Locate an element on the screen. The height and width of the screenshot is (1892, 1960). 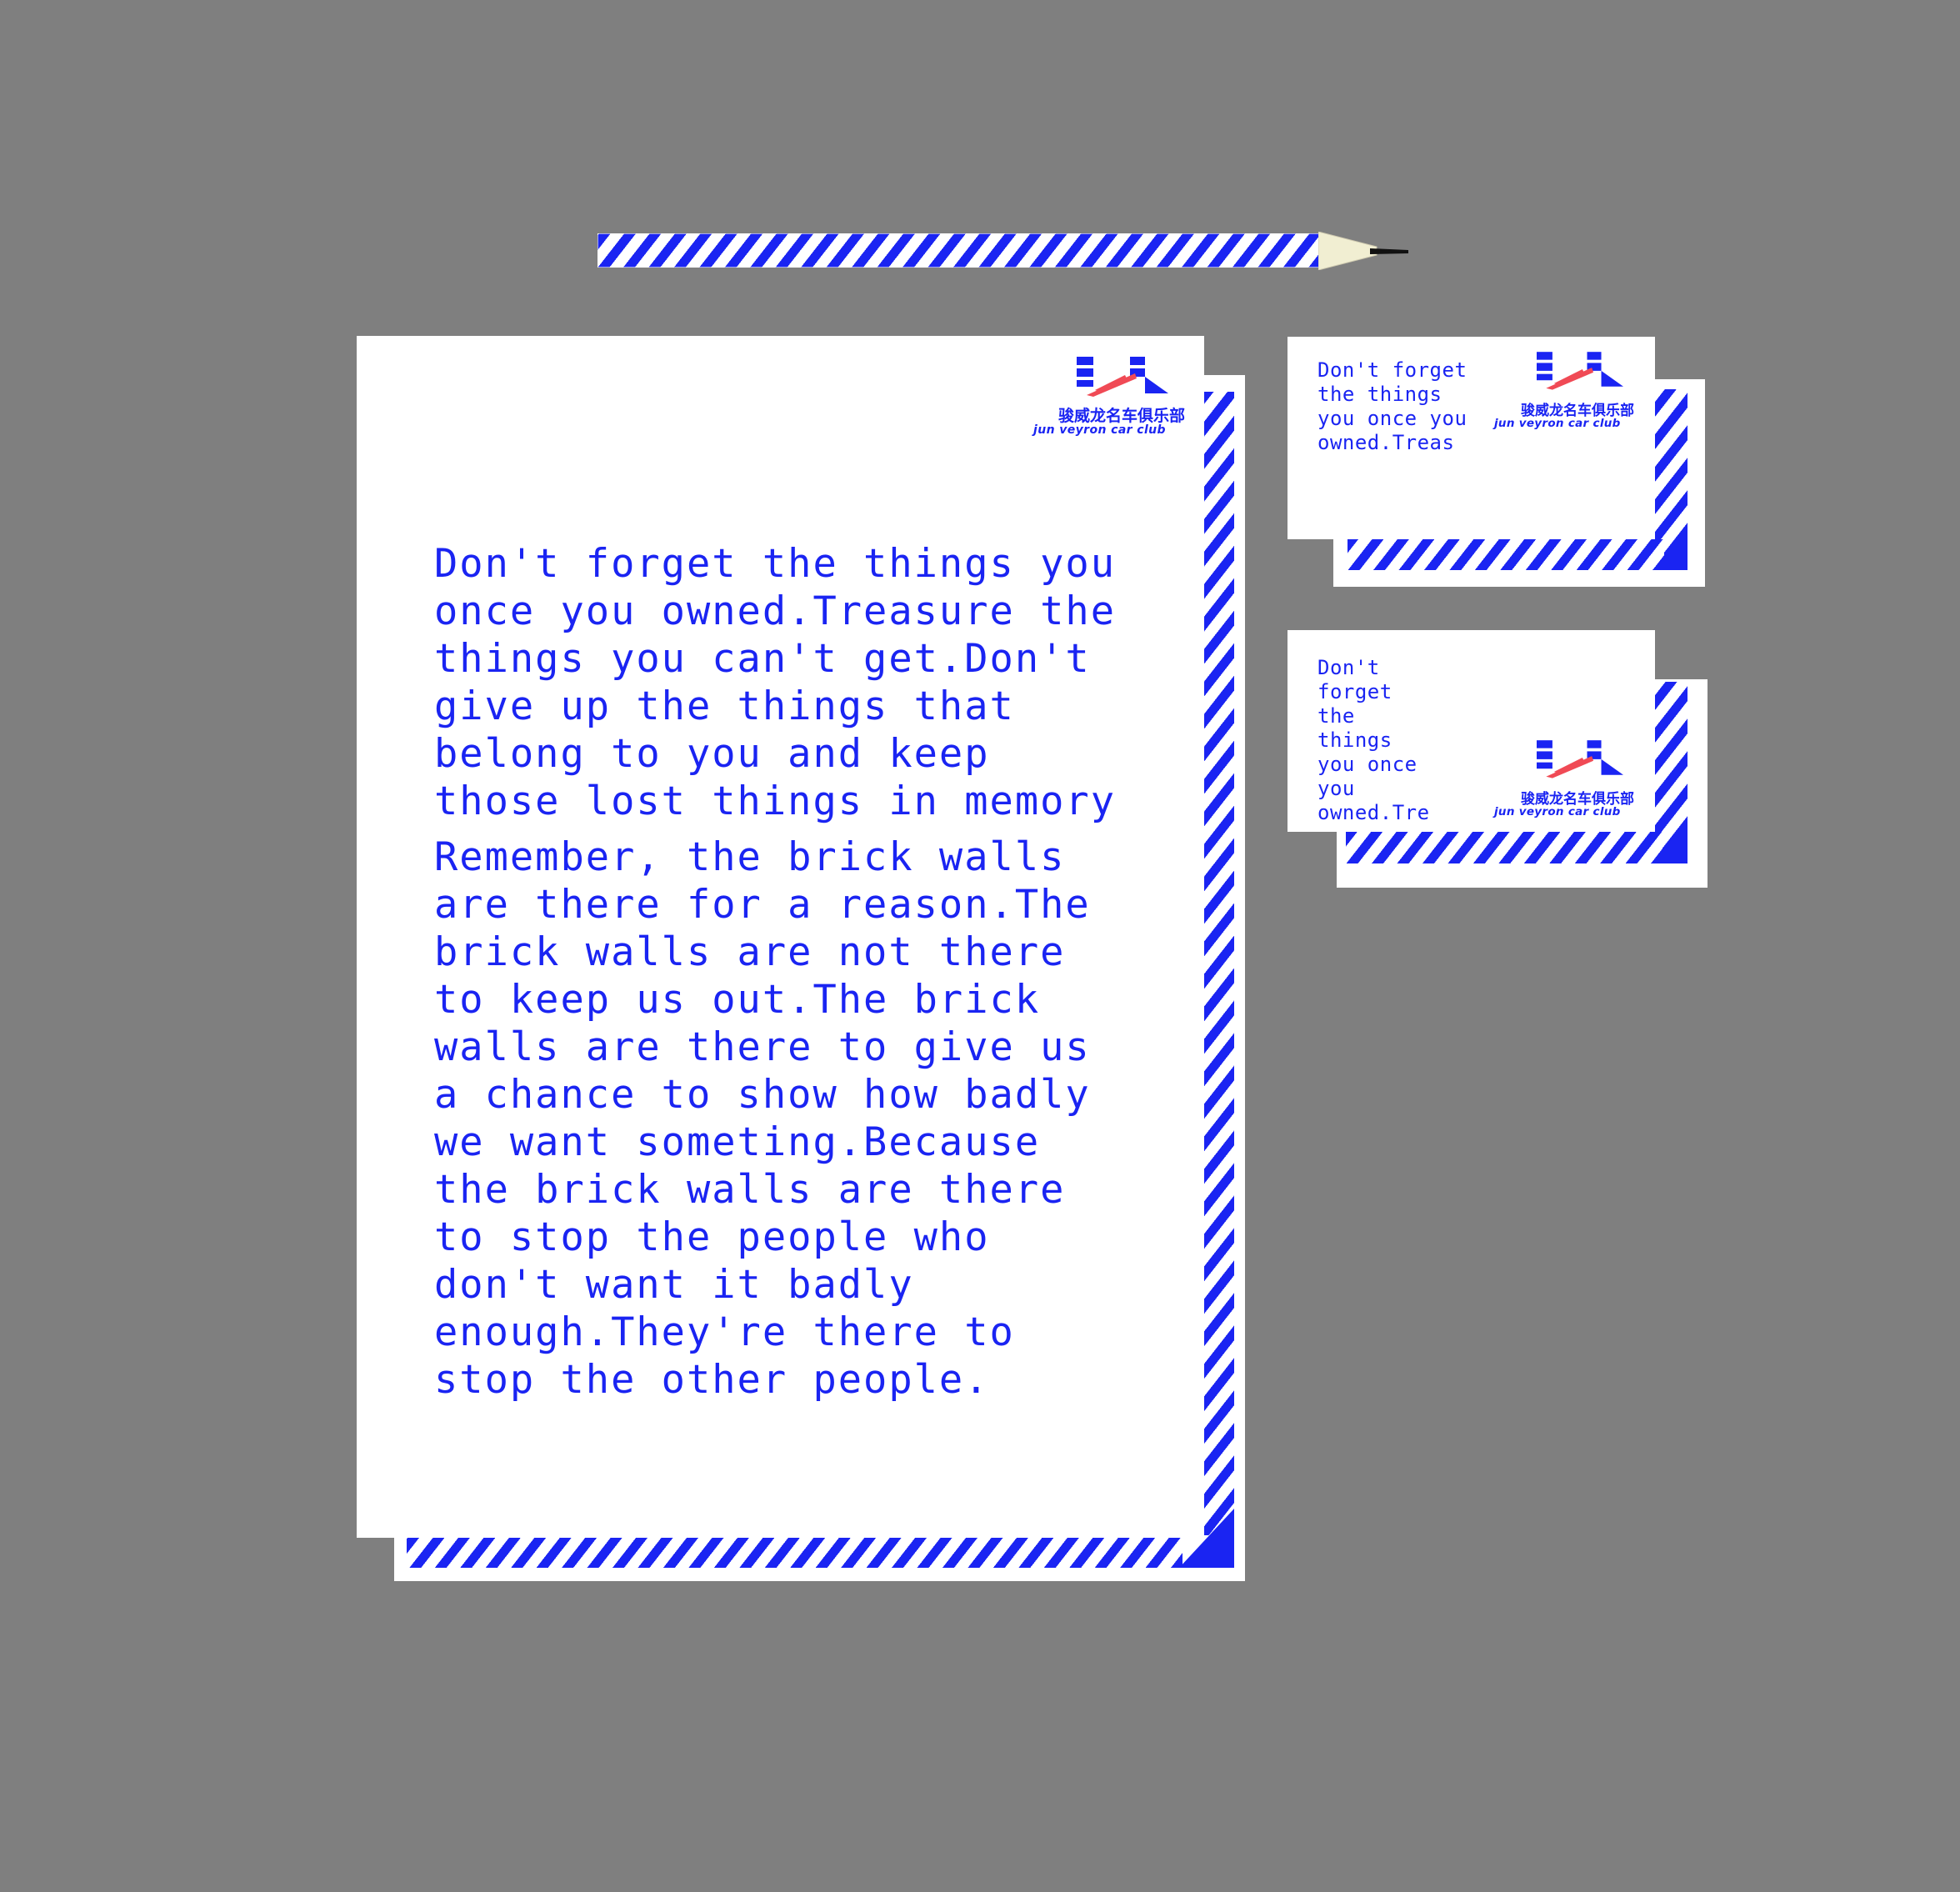
pencil-body is located at coordinates (959, 250).